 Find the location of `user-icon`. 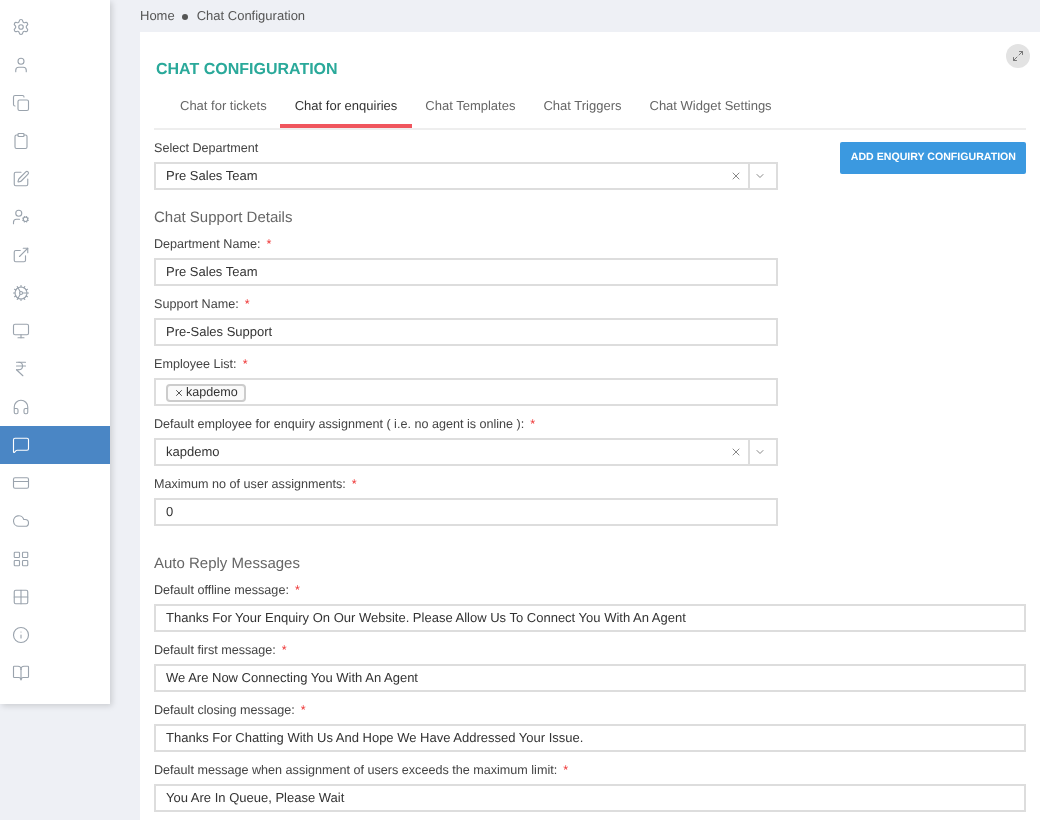

user-icon is located at coordinates (21, 65).